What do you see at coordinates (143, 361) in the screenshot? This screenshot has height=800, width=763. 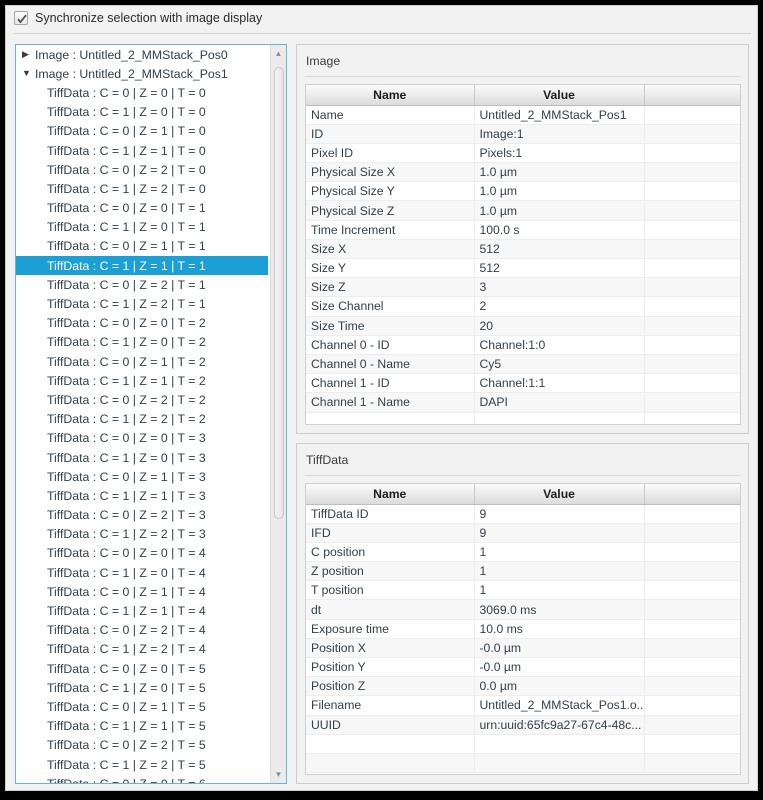 I see `tree-item-tiffdata: TiffData : C = 0 | Z = 1 | T = 2` at bounding box center [143, 361].